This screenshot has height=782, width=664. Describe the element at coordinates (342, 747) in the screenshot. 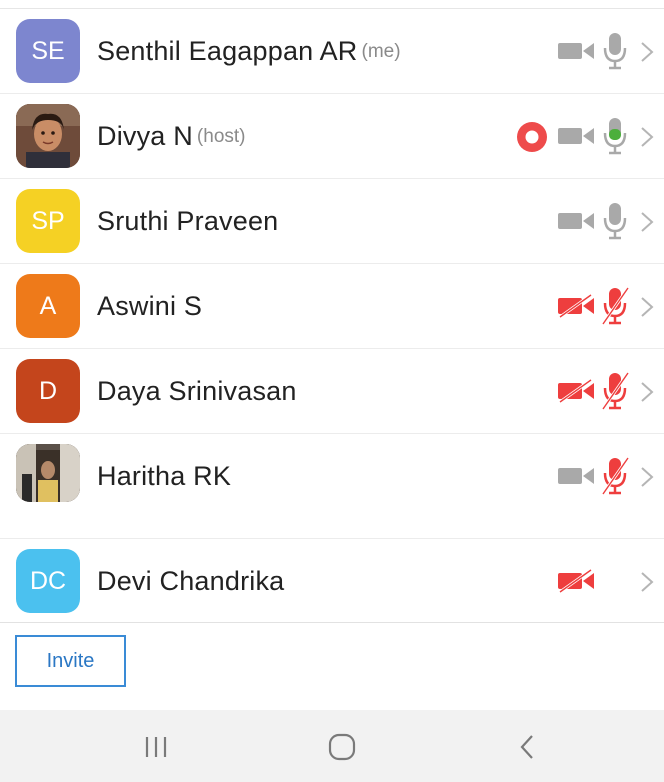

I see `home-icon` at that location.